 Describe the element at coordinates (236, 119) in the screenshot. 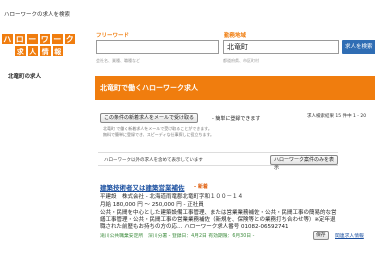

I see `email-alert-suffix: - 簡単に登録できます` at that location.